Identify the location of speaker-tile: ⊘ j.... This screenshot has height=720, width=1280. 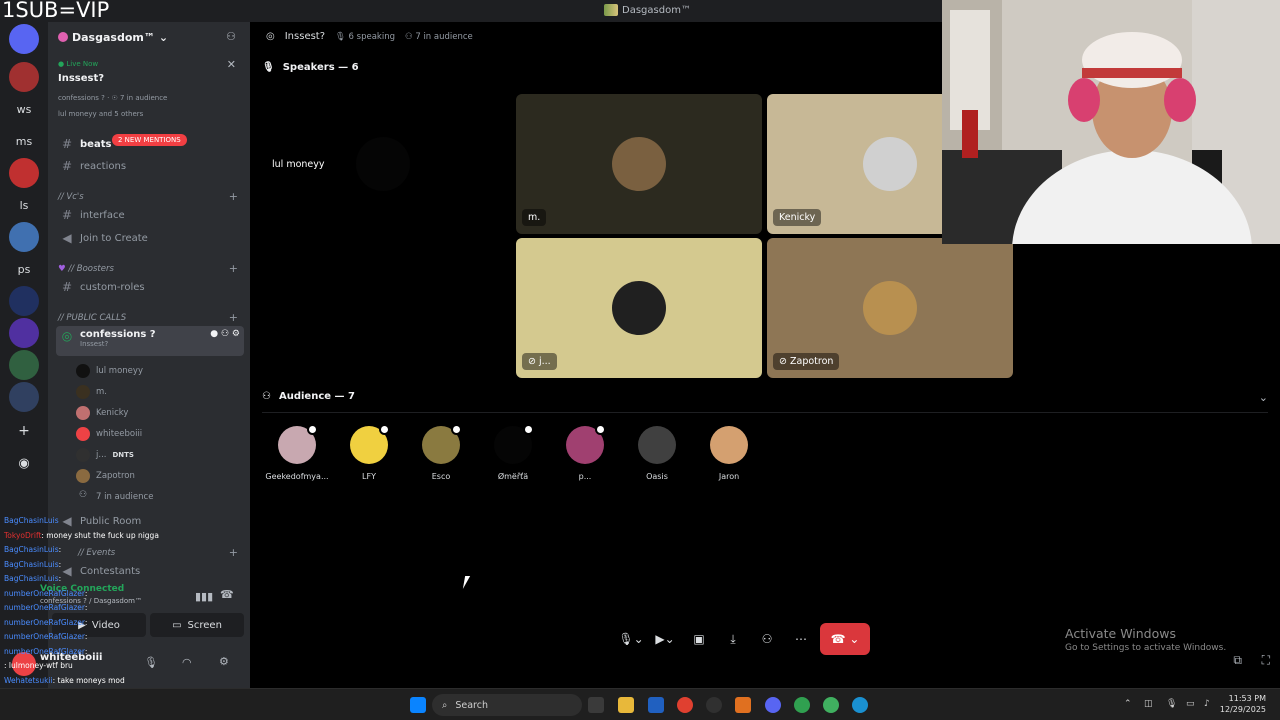
(639, 308).